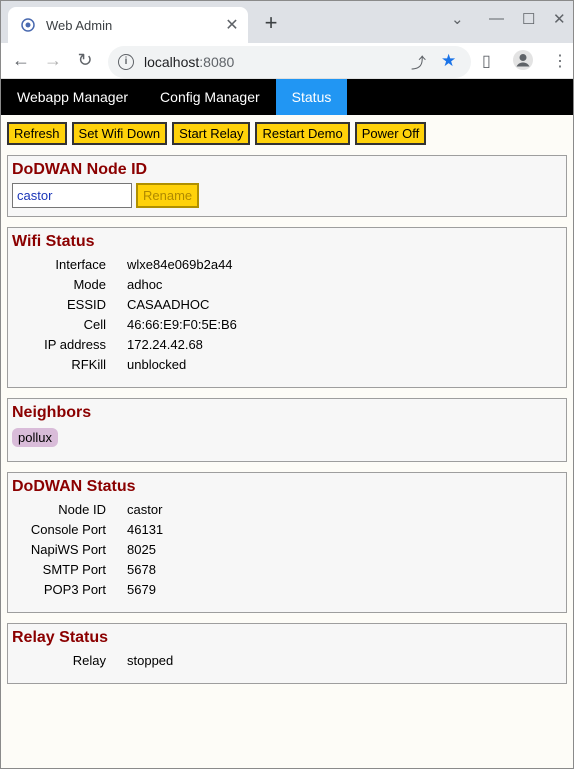 The height and width of the screenshot is (769, 574). What do you see at coordinates (448, 61) in the screenshot?
I see `bookmark-star-icon: ★` at bounding box center [448, 61].